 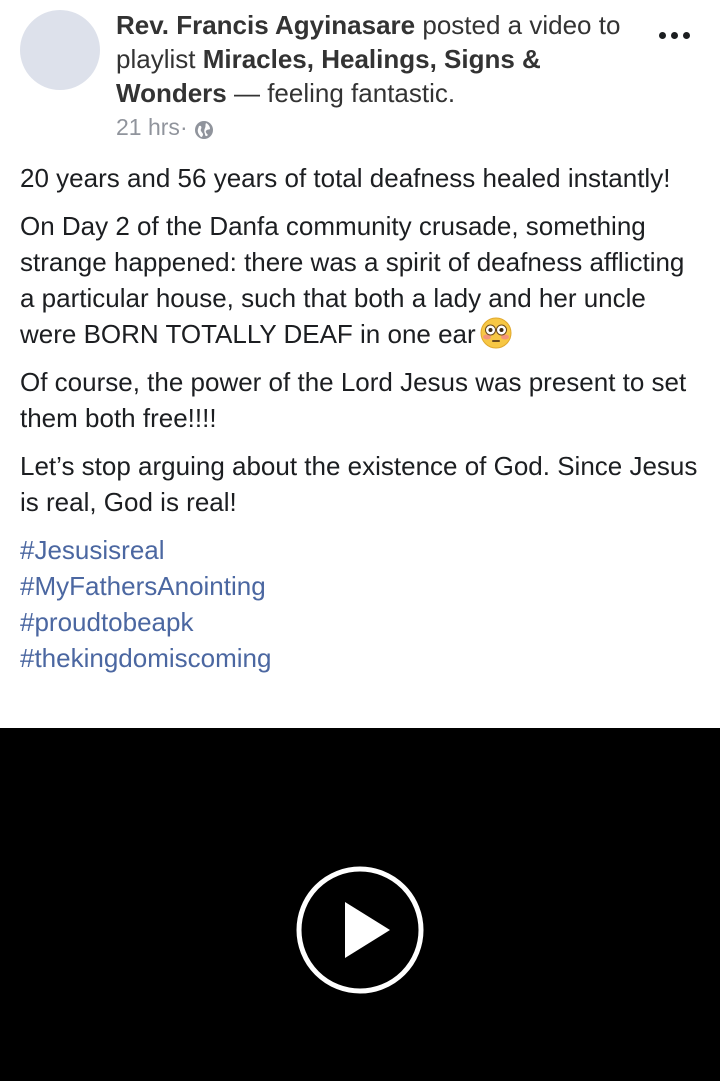 What do you see at coordinates (60, 50) in the screenshot?
I see `avatar` at bounding box center [60, 50].